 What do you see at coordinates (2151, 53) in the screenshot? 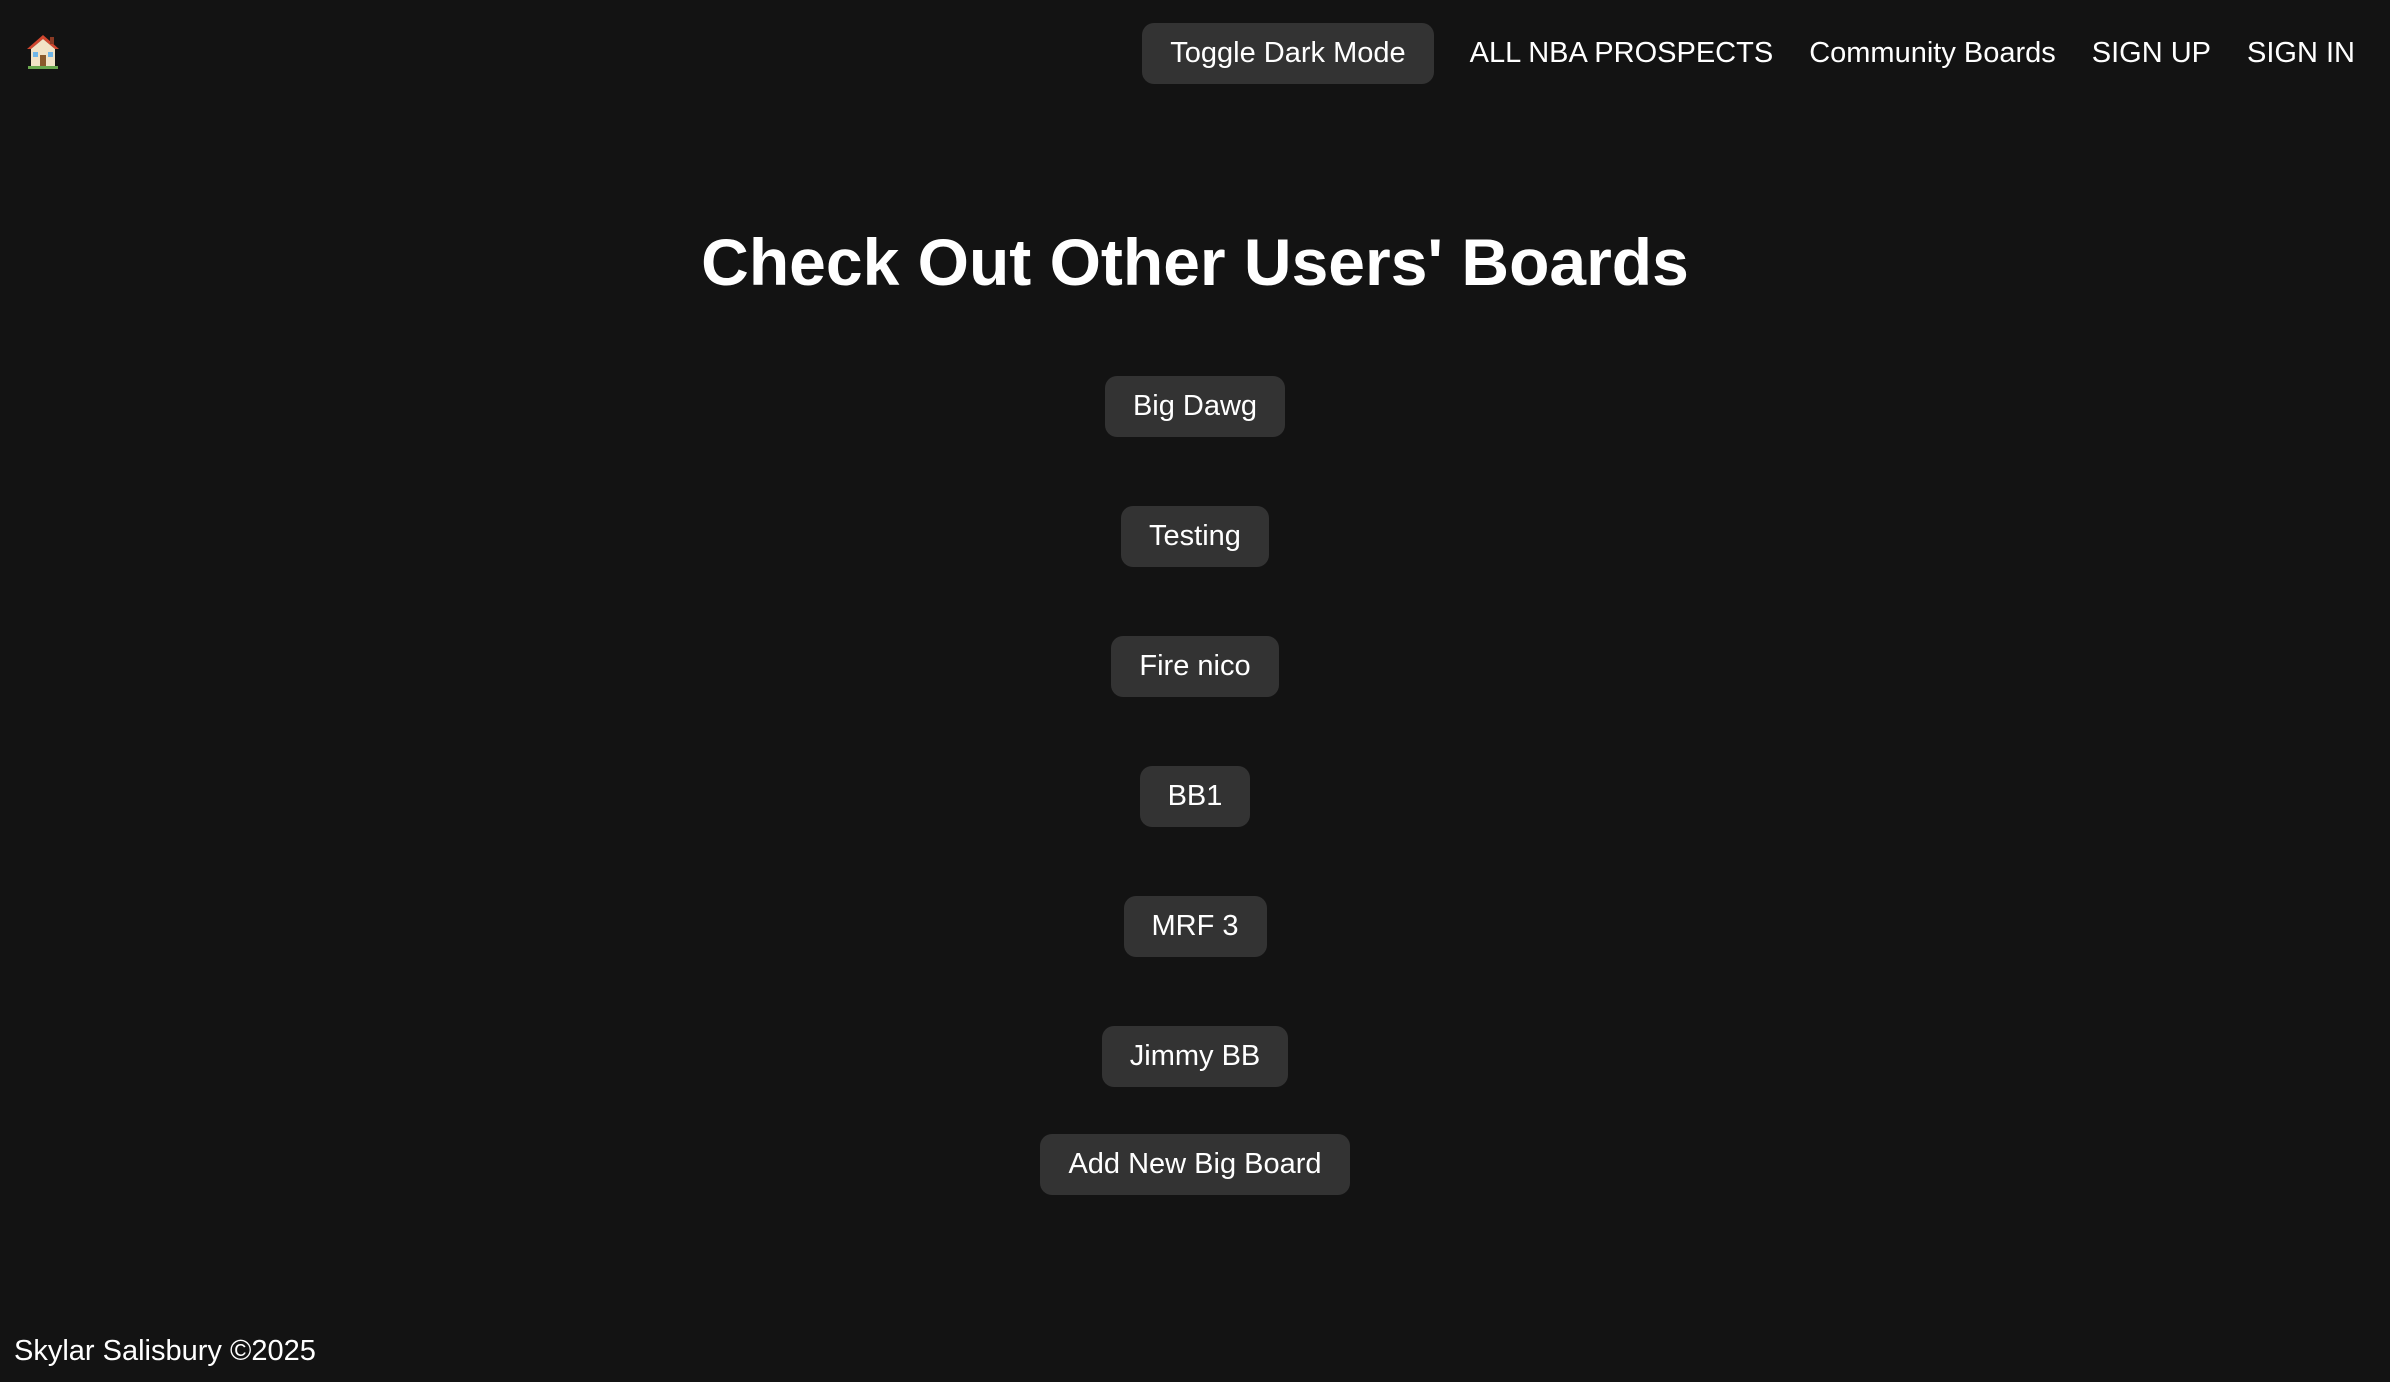
I see `nav-link-sign-up: SIGN UP` at bounding box center [2151, 53].